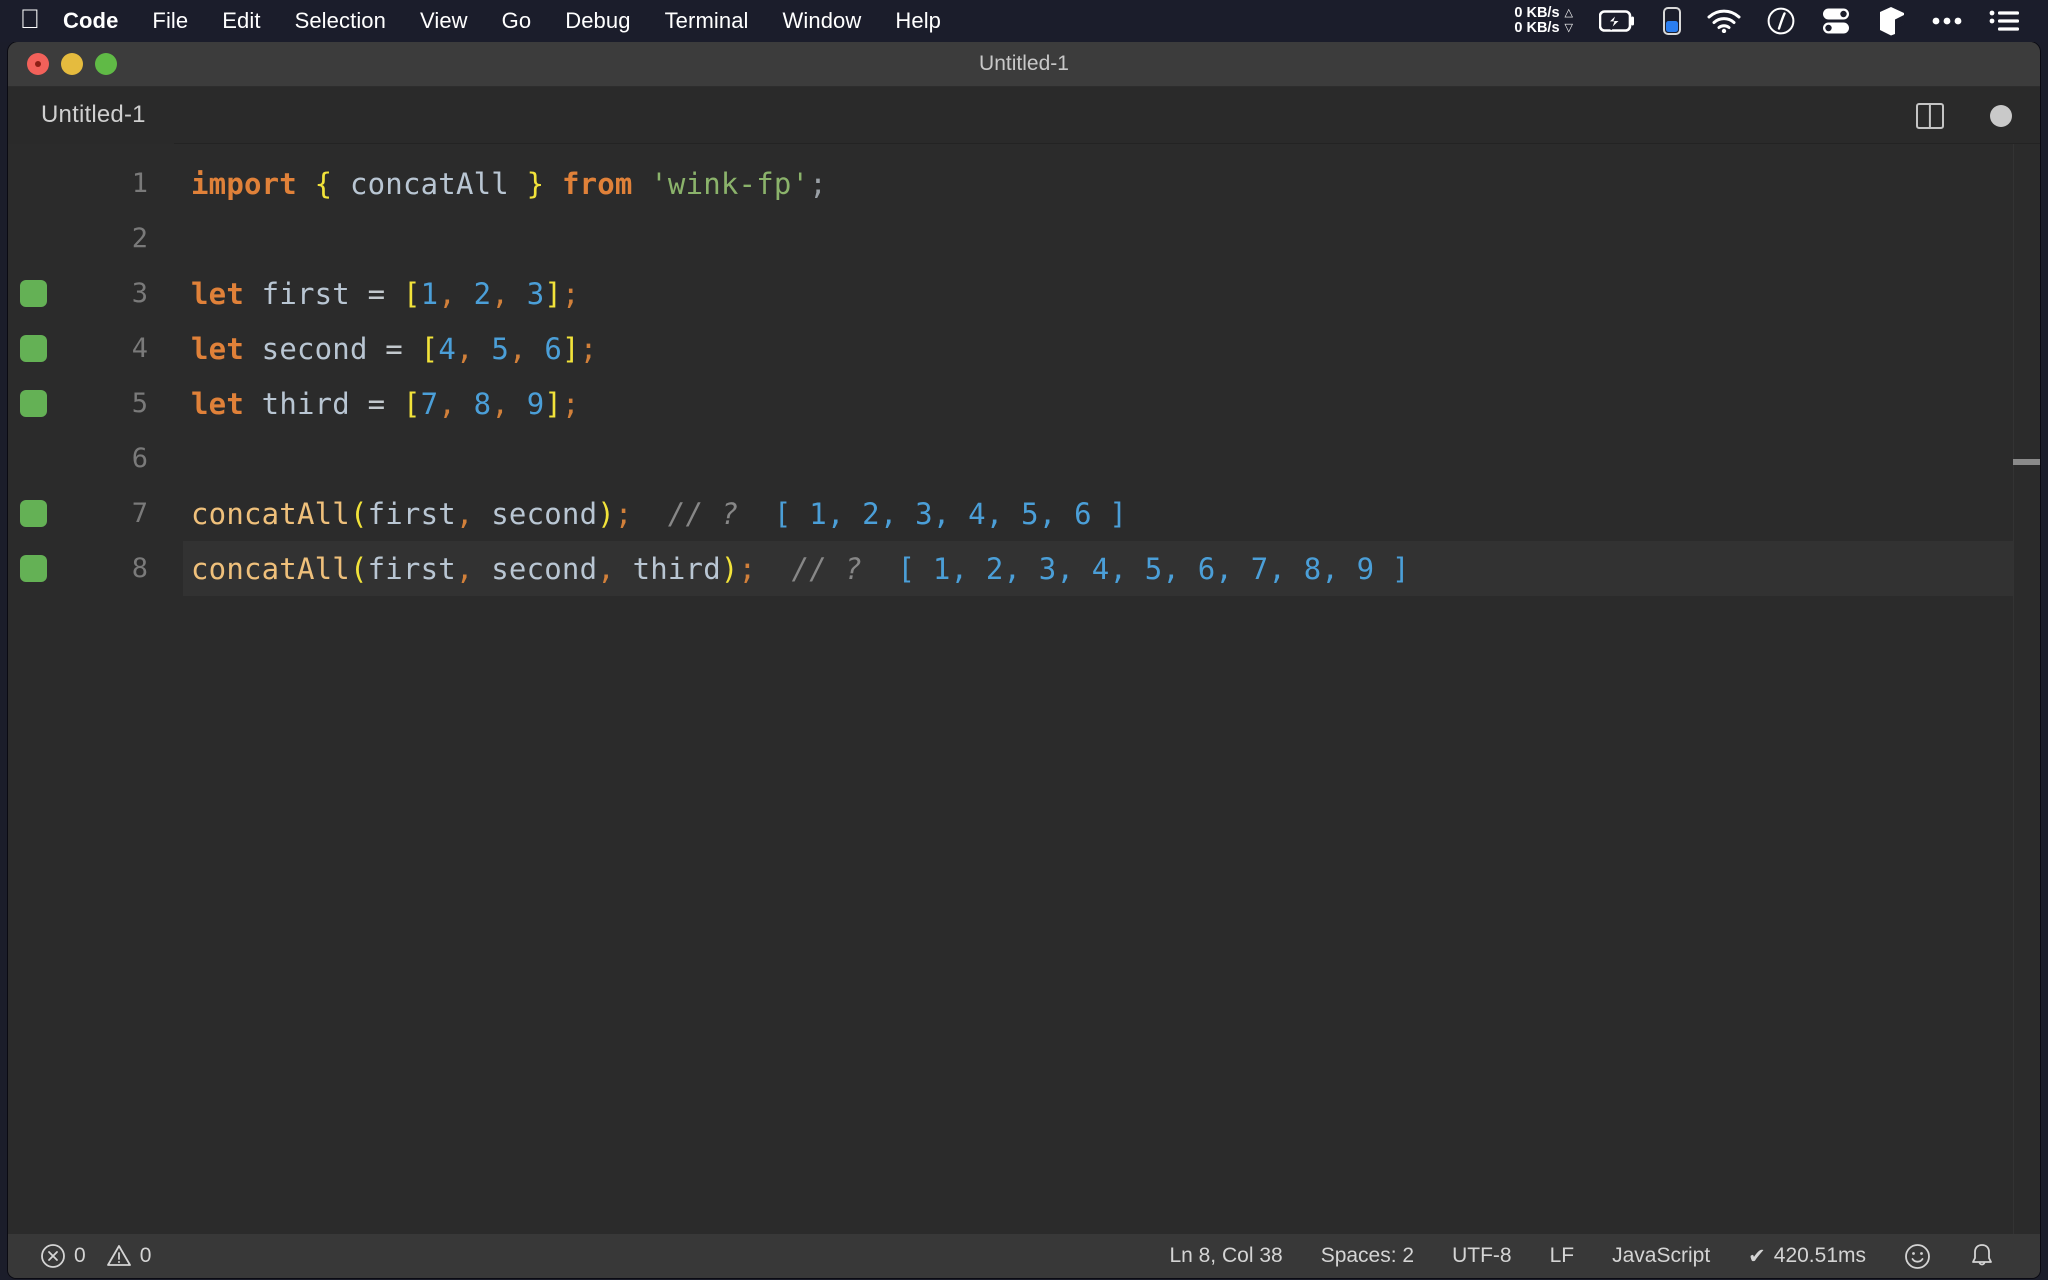  What do you see at coordinates (553, 293) in the screenshot?
I see `token-brace: ]` at bounding box center [553, 293].